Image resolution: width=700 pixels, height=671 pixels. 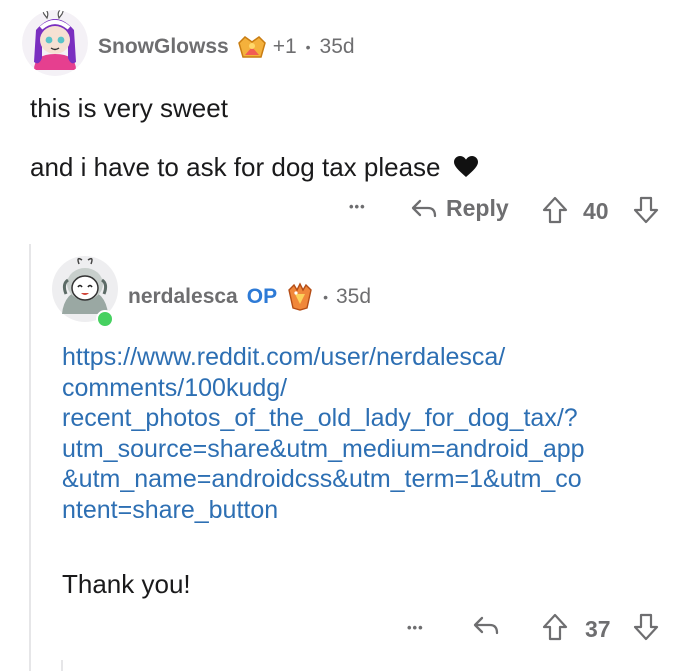 What do you see at coordinates (323, 448) in the screenshot?
I see `link-line: utm_source=share&utm_medium=android_app` at bounding box center [323, 448].